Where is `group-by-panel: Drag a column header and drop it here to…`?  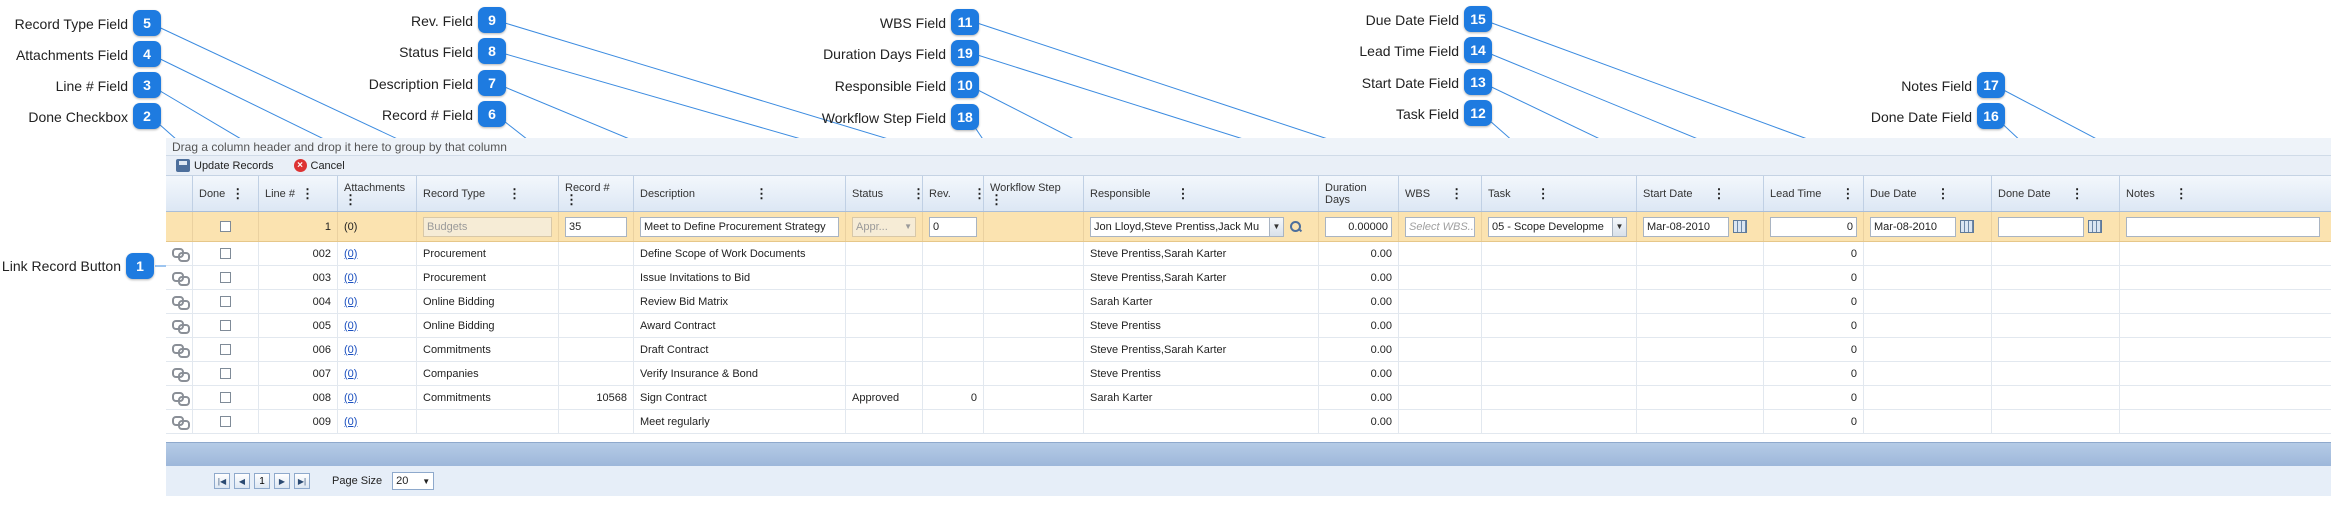 group-by-panel: Drag a column header and drop it here to… is located at coordinates (1248, 147).